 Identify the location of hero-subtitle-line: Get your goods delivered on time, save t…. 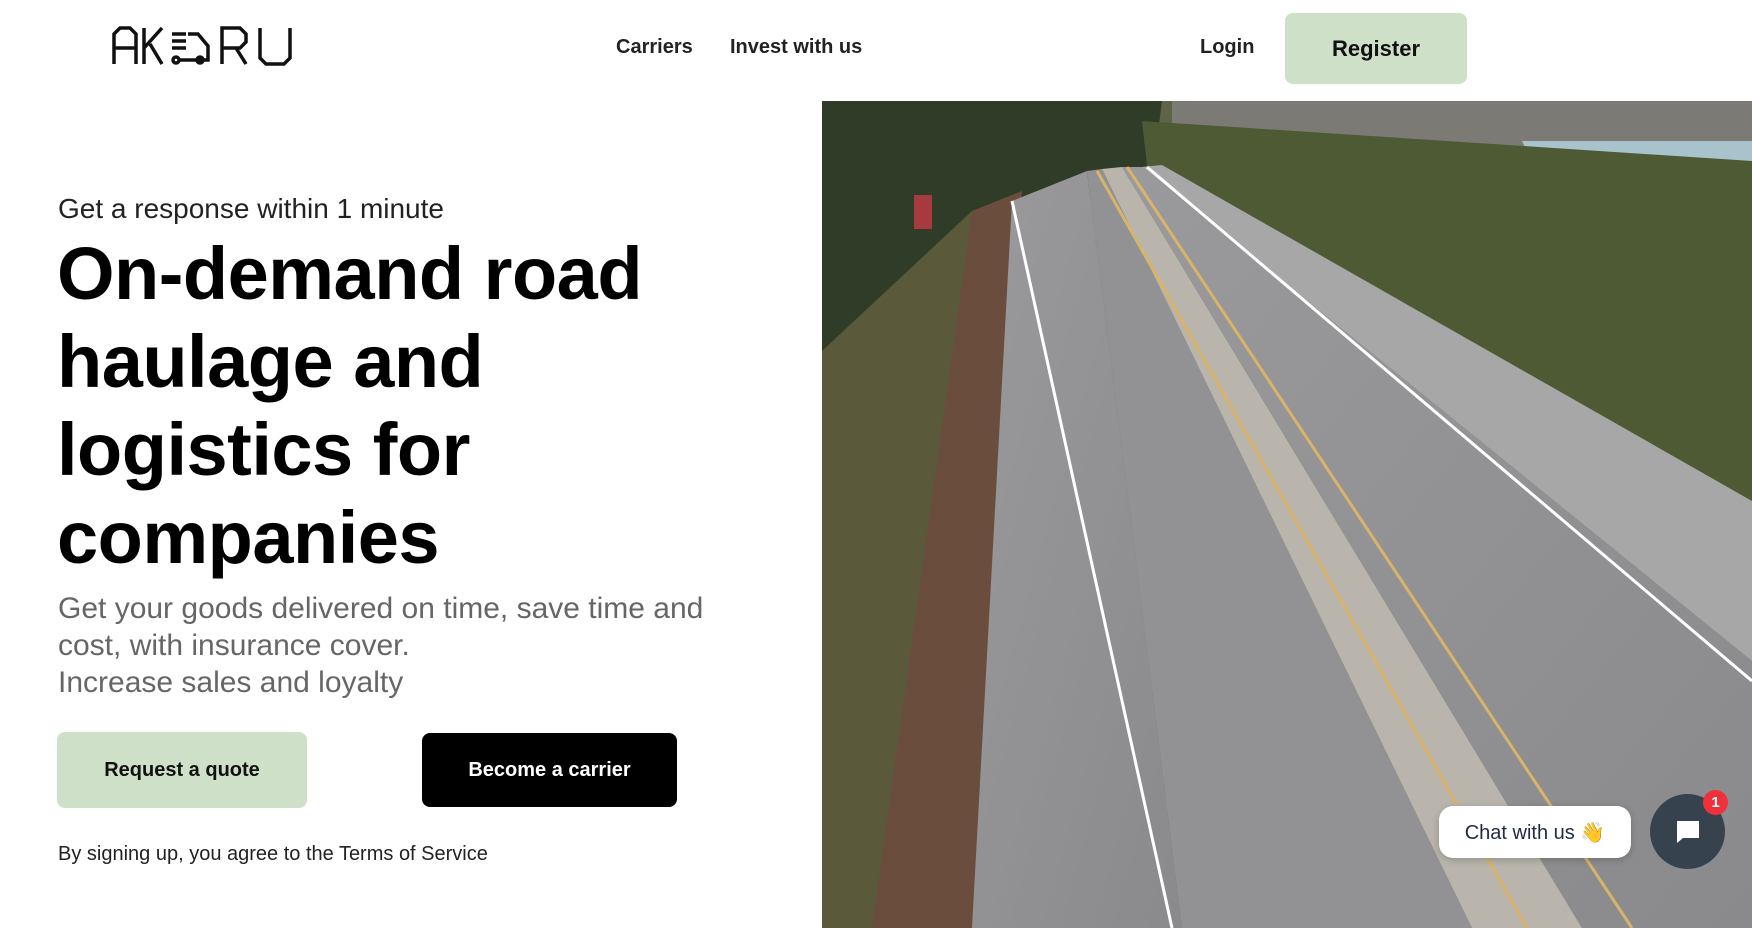
(381, 627).